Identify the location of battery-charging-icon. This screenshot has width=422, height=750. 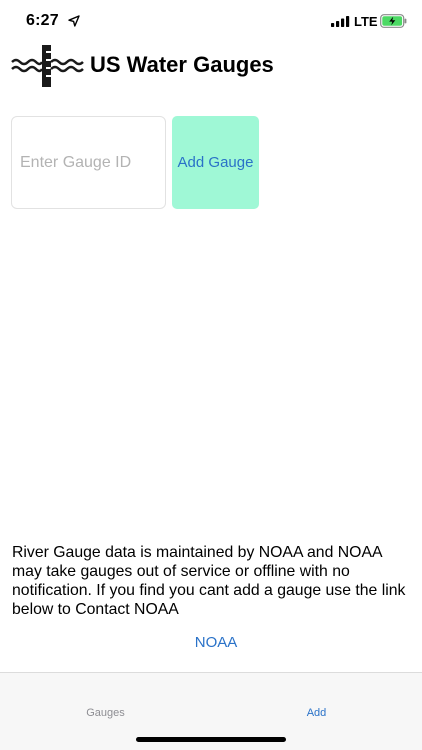
(393, 21).